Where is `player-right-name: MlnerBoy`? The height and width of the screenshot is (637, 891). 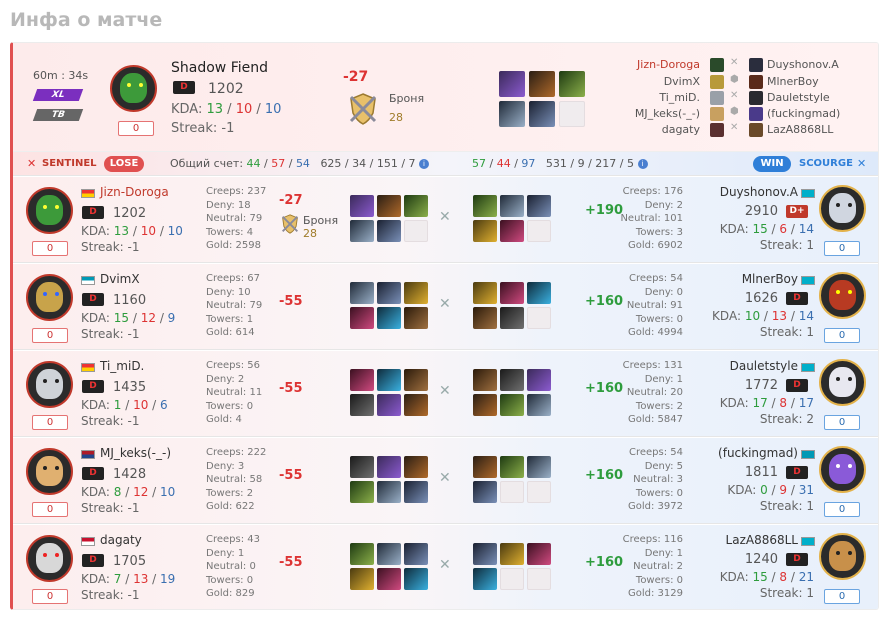 player-right-name: MlnerBoy is located at coordinates (793, 81).